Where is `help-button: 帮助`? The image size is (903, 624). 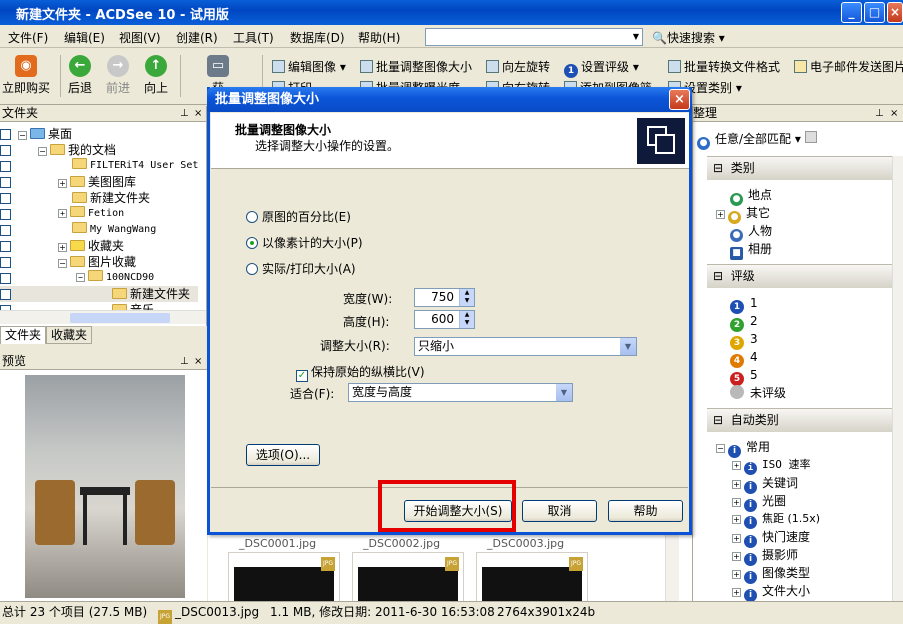 help-button: 帮助 is located at coordinates (645, 511).